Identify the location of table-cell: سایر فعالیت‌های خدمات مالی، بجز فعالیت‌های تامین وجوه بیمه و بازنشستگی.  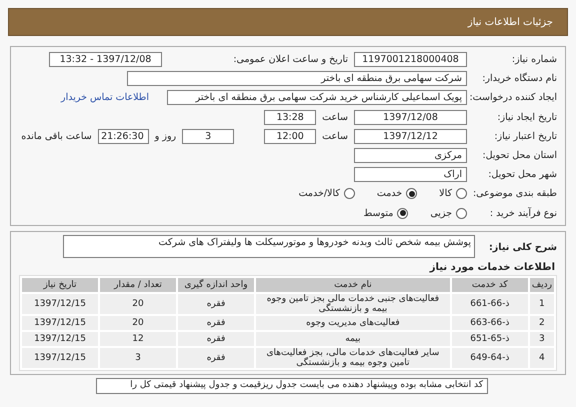
(353, 358).